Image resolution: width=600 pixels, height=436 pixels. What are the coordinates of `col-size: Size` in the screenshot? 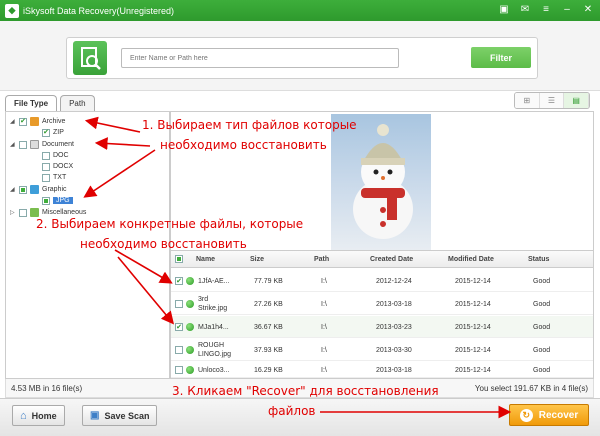 It's located at (257, 259).